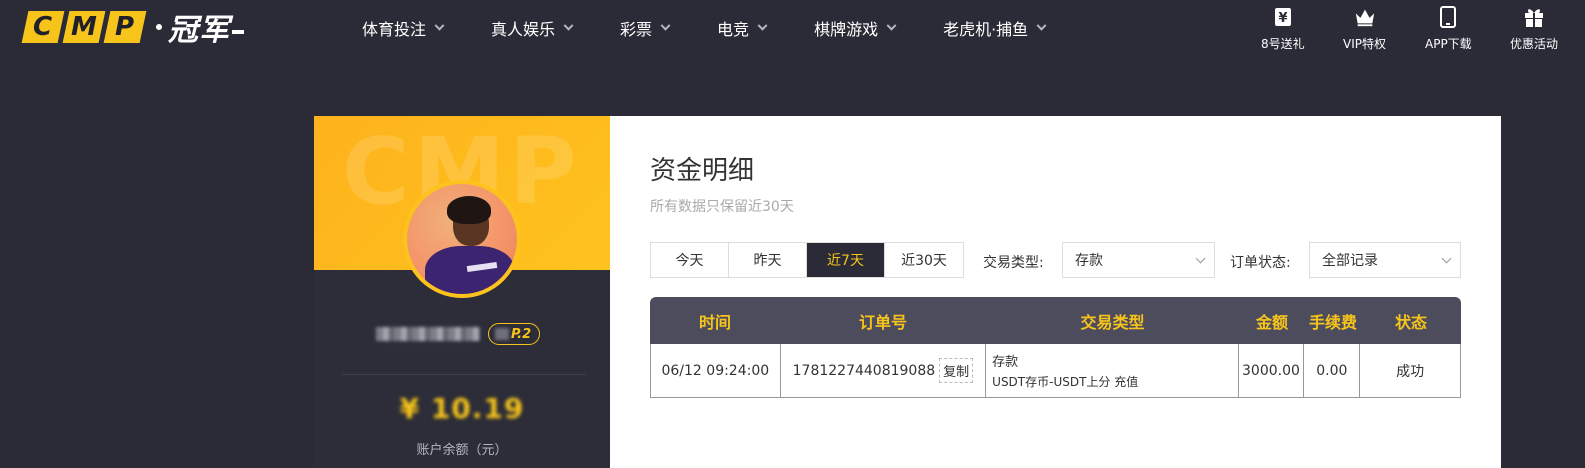 This screenshot has width=1585, height=468. What do you see at coordinates (1350, 261) in the screenshot?
I see `order-status-value: 全部记录` at bounding box center [1350, 261].